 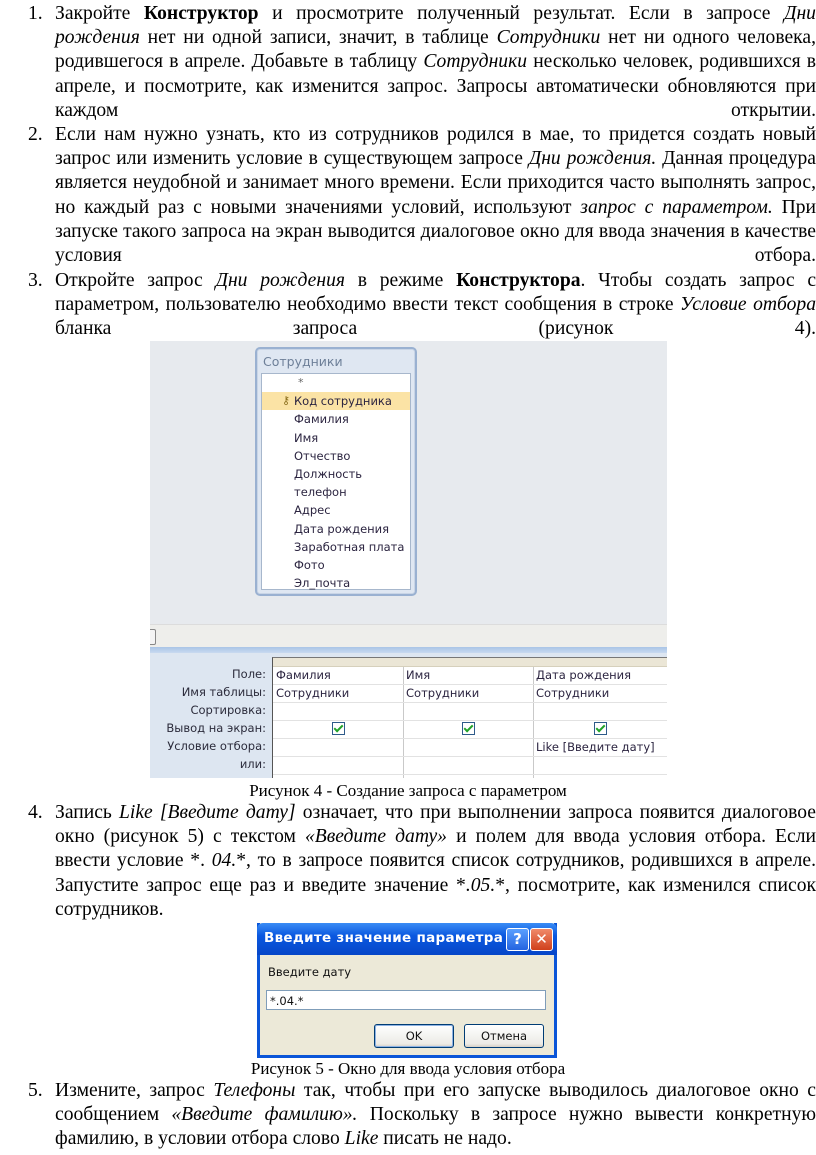 What do you see at coordinates (321, 419) in the screenshot?
I see `field-name: Фамилия` at bounding box center [321, 419].